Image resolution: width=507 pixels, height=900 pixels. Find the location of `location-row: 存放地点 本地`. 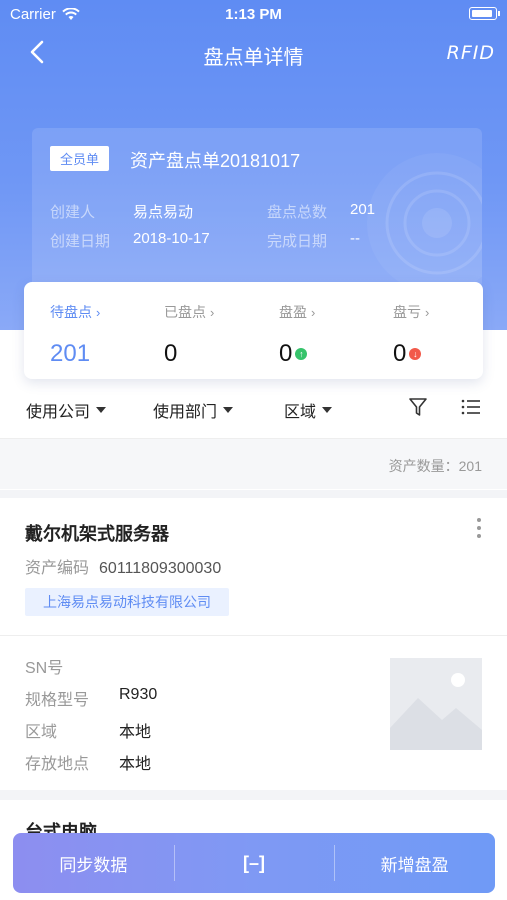

location-row: 存放地点 本地 is located at coordinates (175, 761).